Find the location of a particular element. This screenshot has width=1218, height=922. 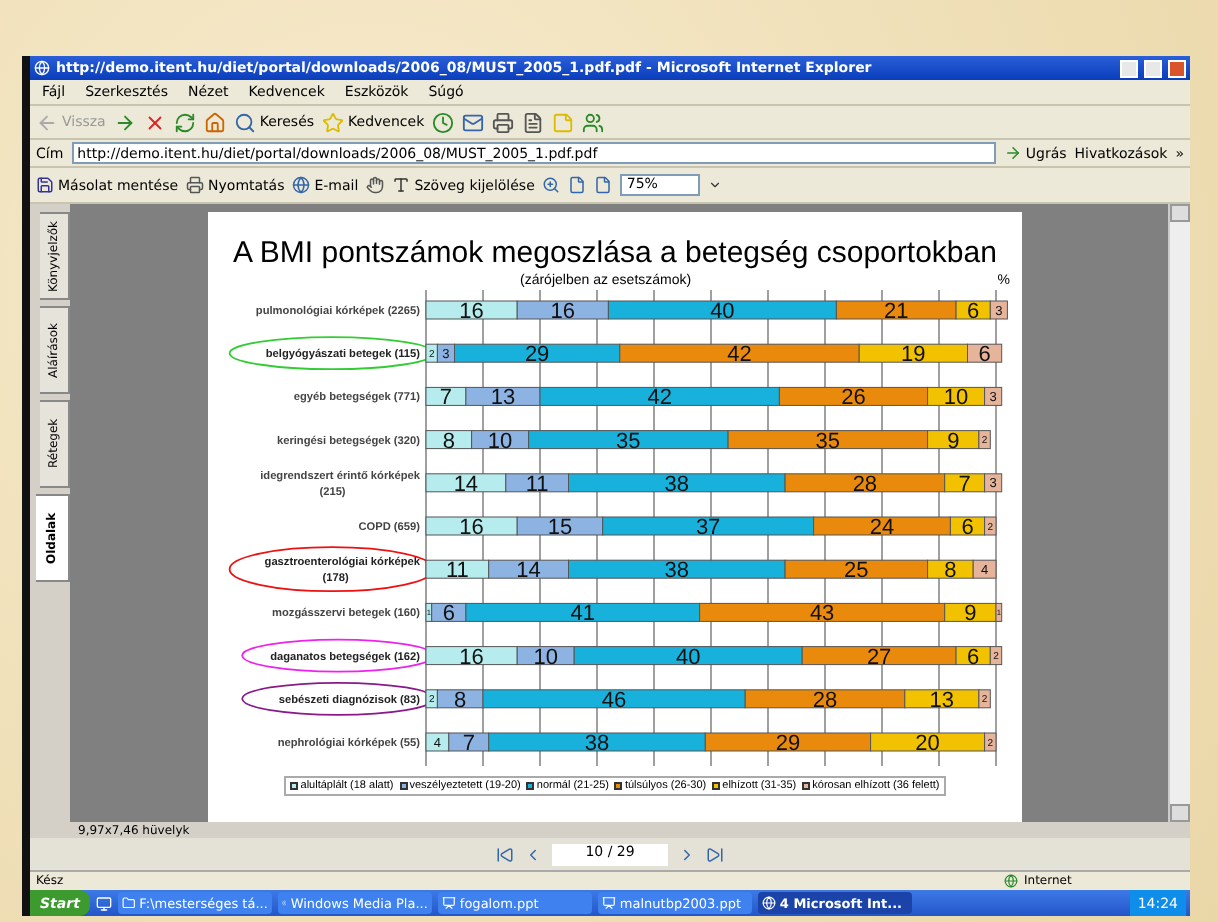

data-label: 43 is located at coordinates (822, 614).